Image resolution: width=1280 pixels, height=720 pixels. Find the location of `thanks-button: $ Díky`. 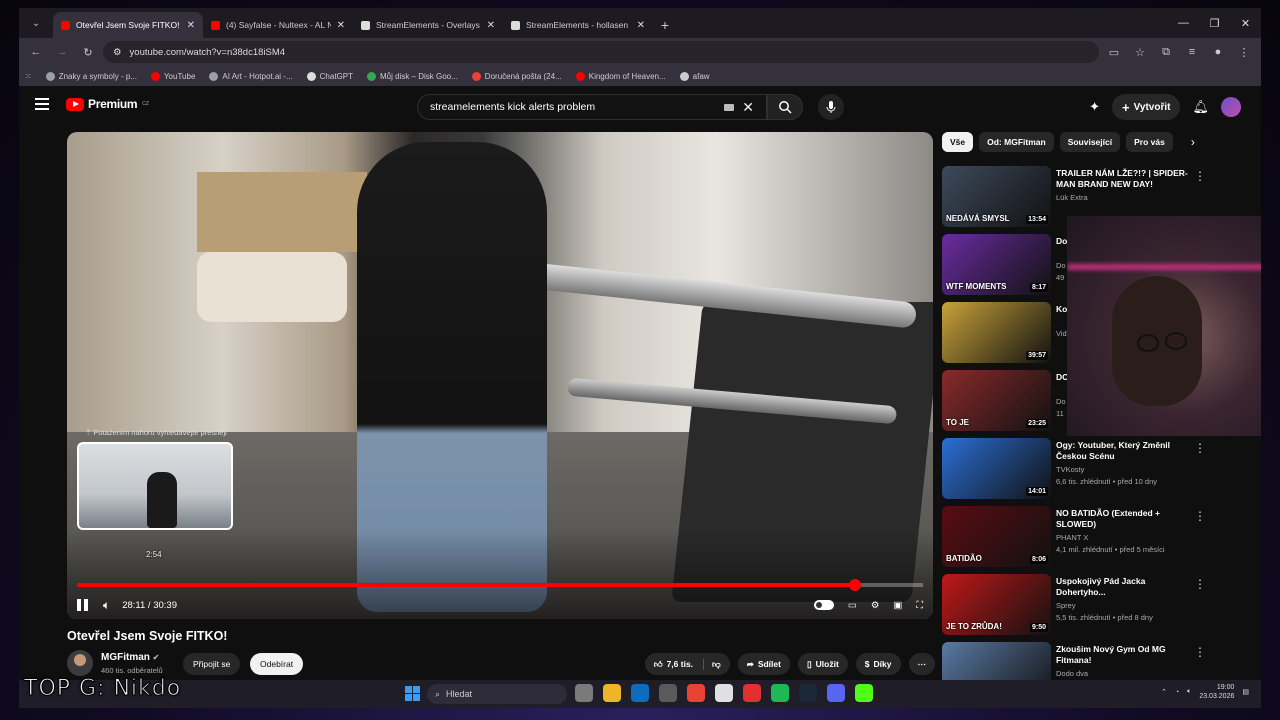

thanks-button: $ Díky is located at coordinates (878, 664).